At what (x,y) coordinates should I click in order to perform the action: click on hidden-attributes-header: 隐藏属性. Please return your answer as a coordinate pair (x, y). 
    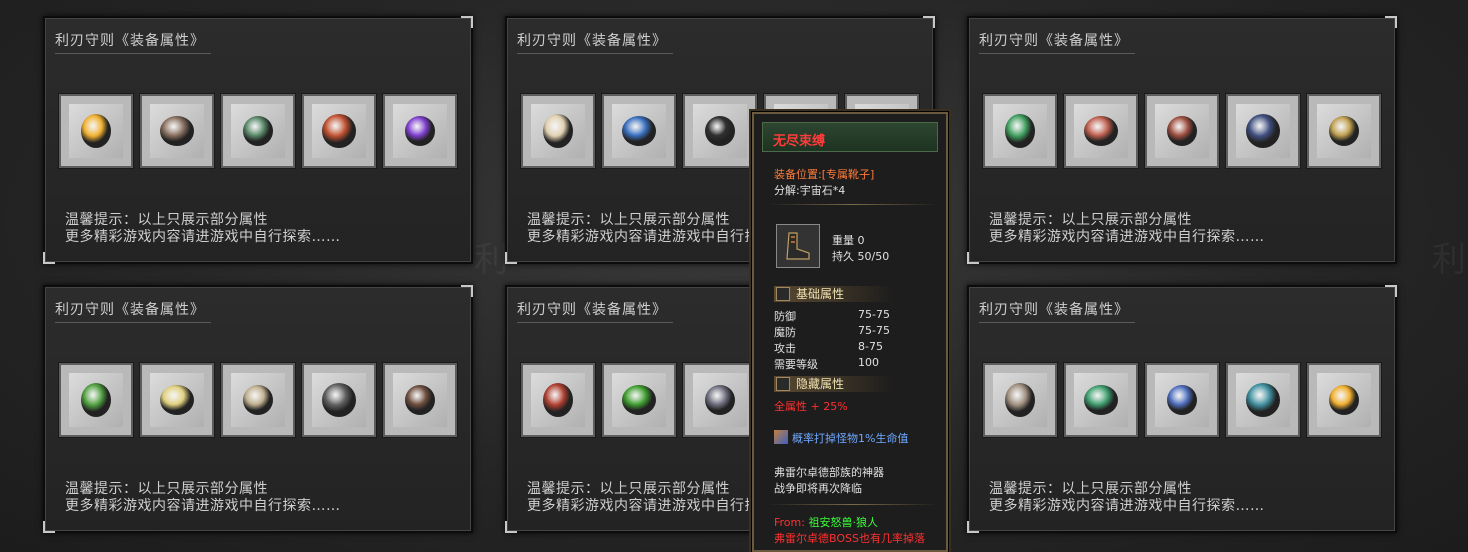
    Looking at the image, I should click on (834, 384).